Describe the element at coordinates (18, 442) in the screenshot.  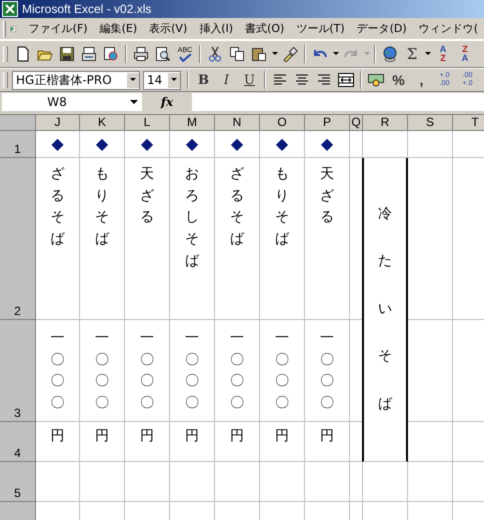
I see `row-header: 4` at that location.